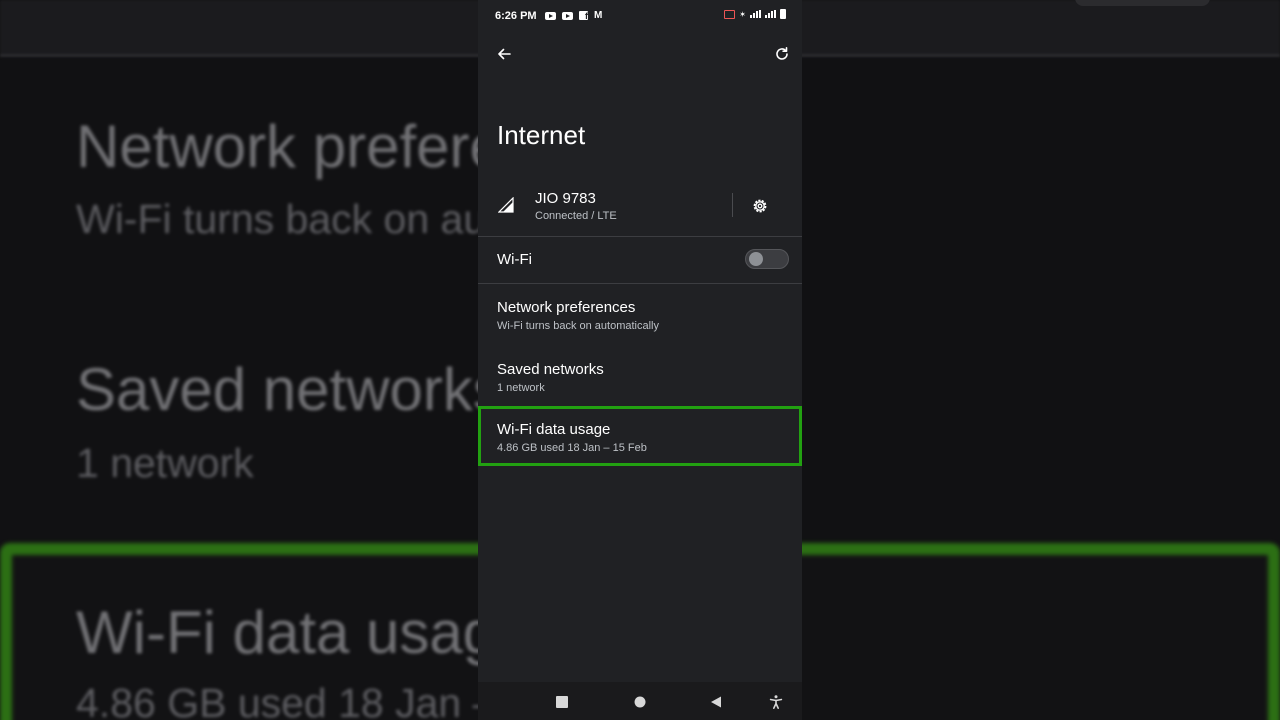 This screenshot has height=720, width=1280. What do you see at coordinates (583, 16) in the screenshot?
I see `facebook-icon: f` at bounding box center [583, 16].